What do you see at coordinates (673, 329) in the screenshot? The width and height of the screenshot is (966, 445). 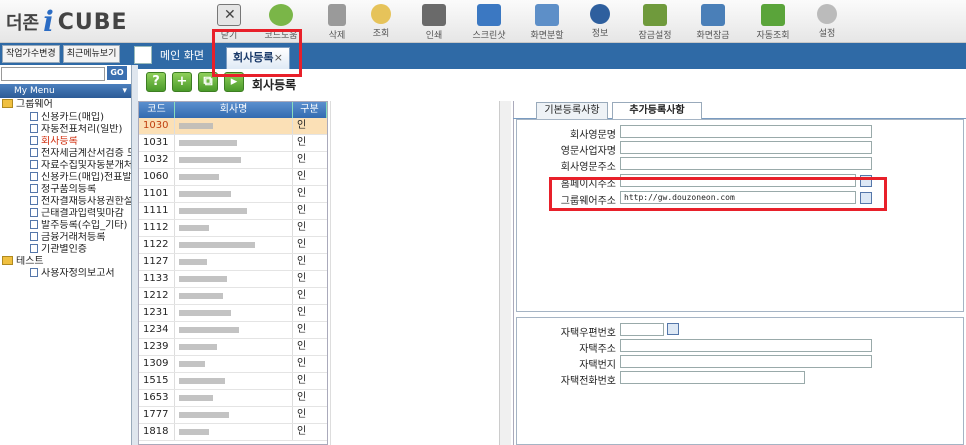 I see `zip-search-icon` at bounding box center [673, 329].